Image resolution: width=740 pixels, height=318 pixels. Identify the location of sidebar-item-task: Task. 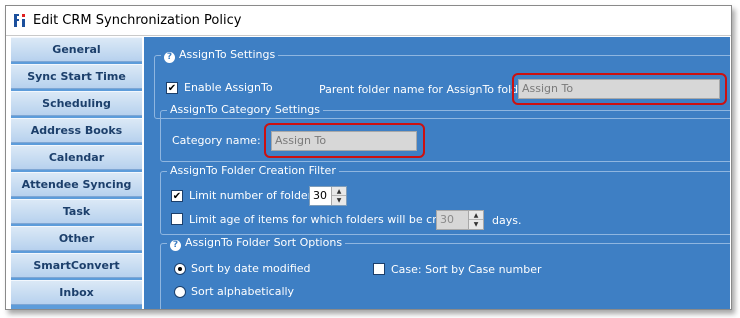
(76, 211).